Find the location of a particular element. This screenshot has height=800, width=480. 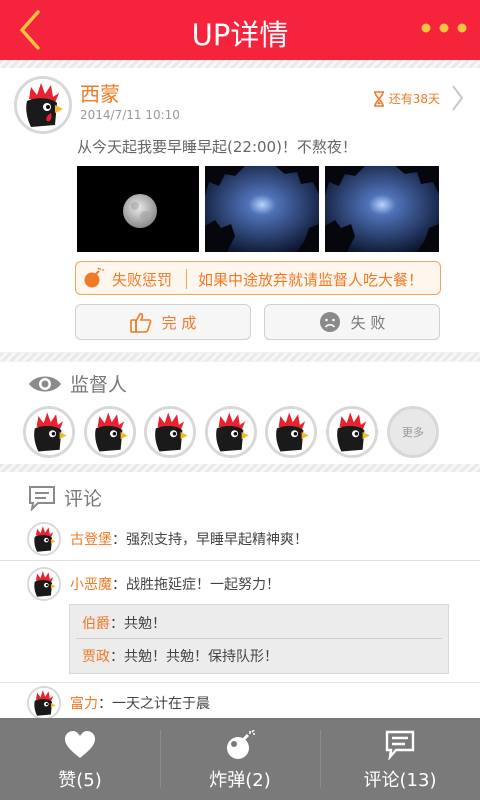

comment-author: 古登堡 is located at coordinates (91, 540).